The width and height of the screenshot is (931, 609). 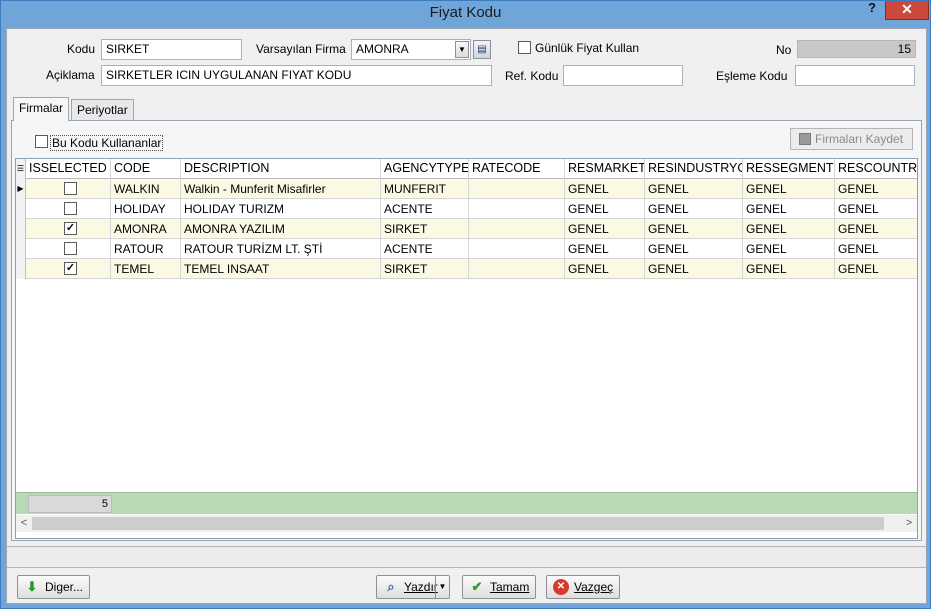 What do you see at coordinates (146, 209) in the screenshot?
I see `code-cell: HOLIDAY` at bounding box center [146, 209].